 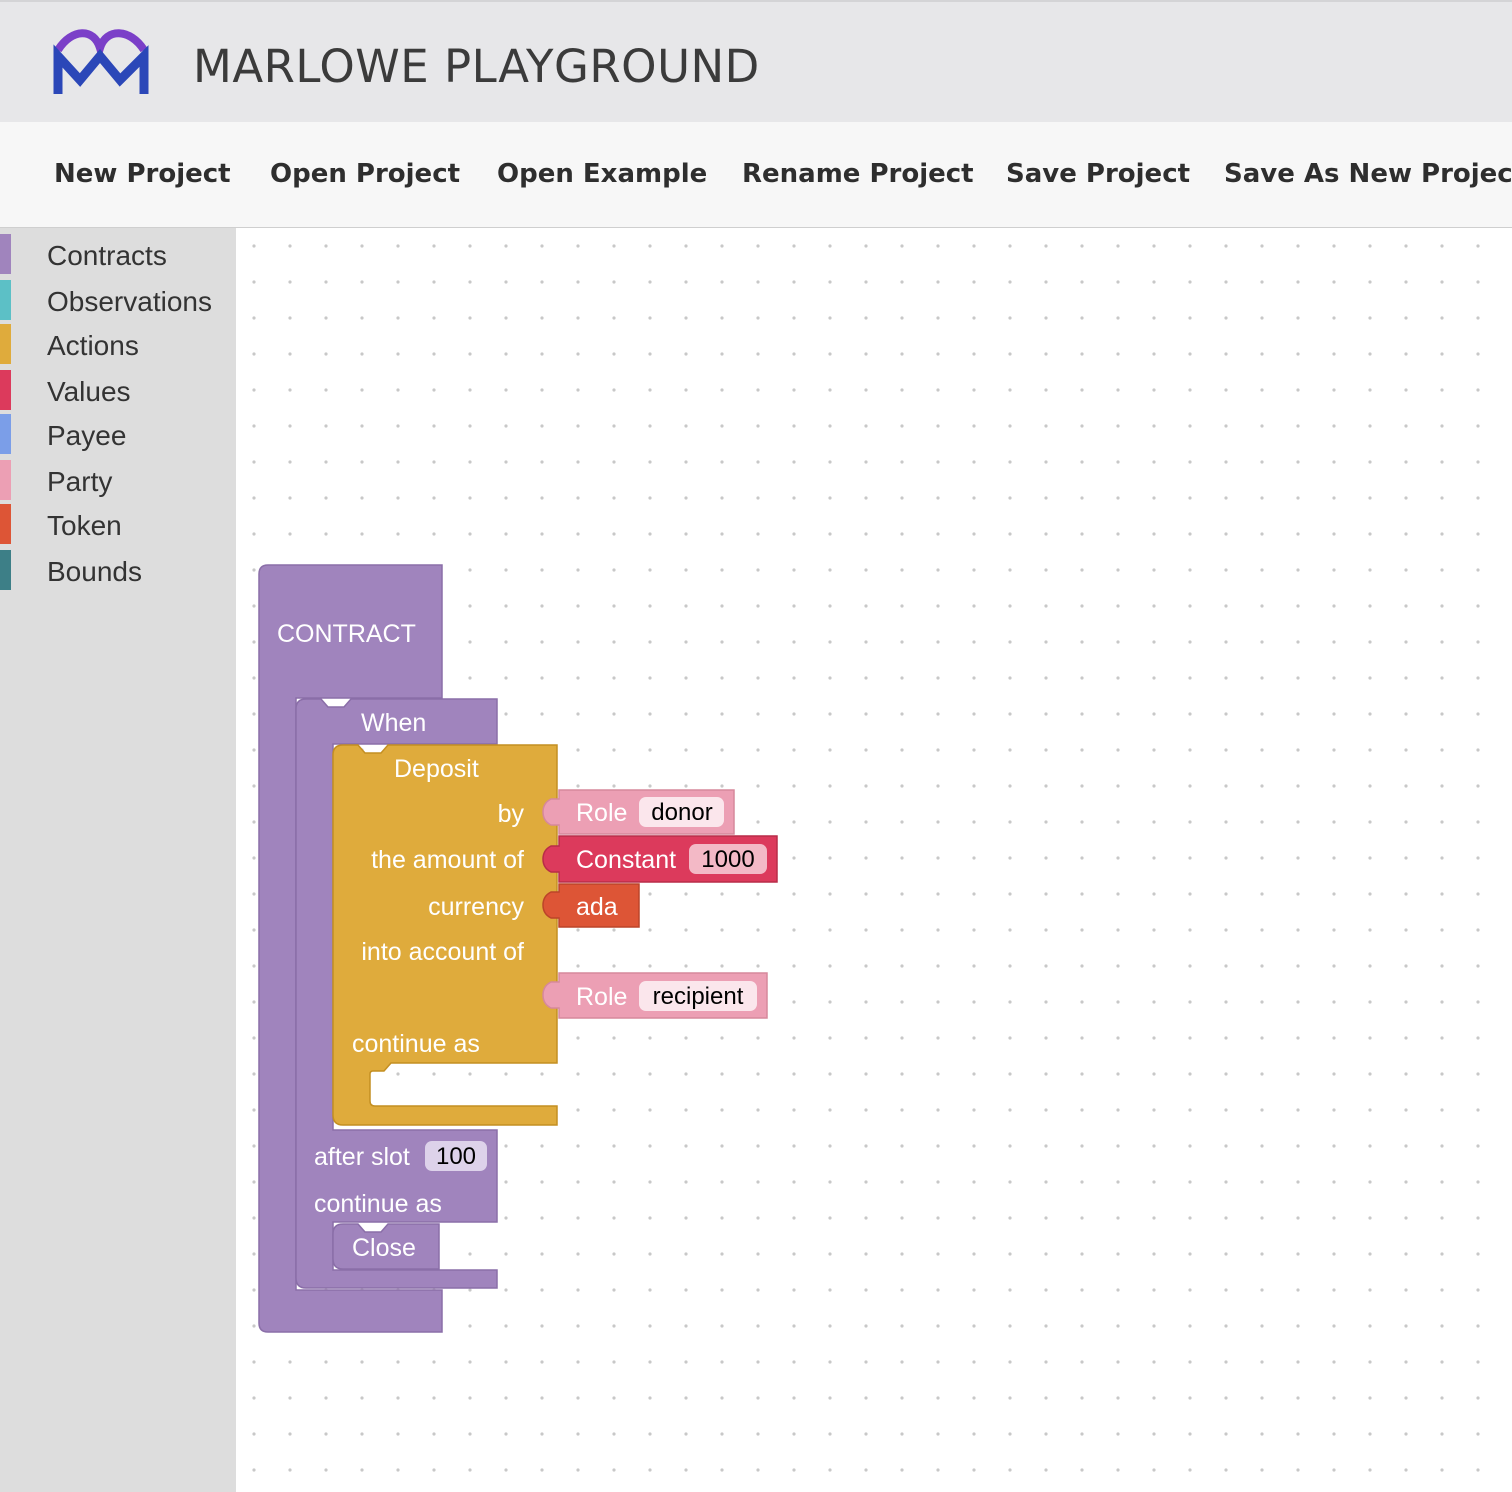 What do you see at coordinates (601, 813) in the screenshot?
I see `role-donor-label: Role` at bounding box center [601, 813].